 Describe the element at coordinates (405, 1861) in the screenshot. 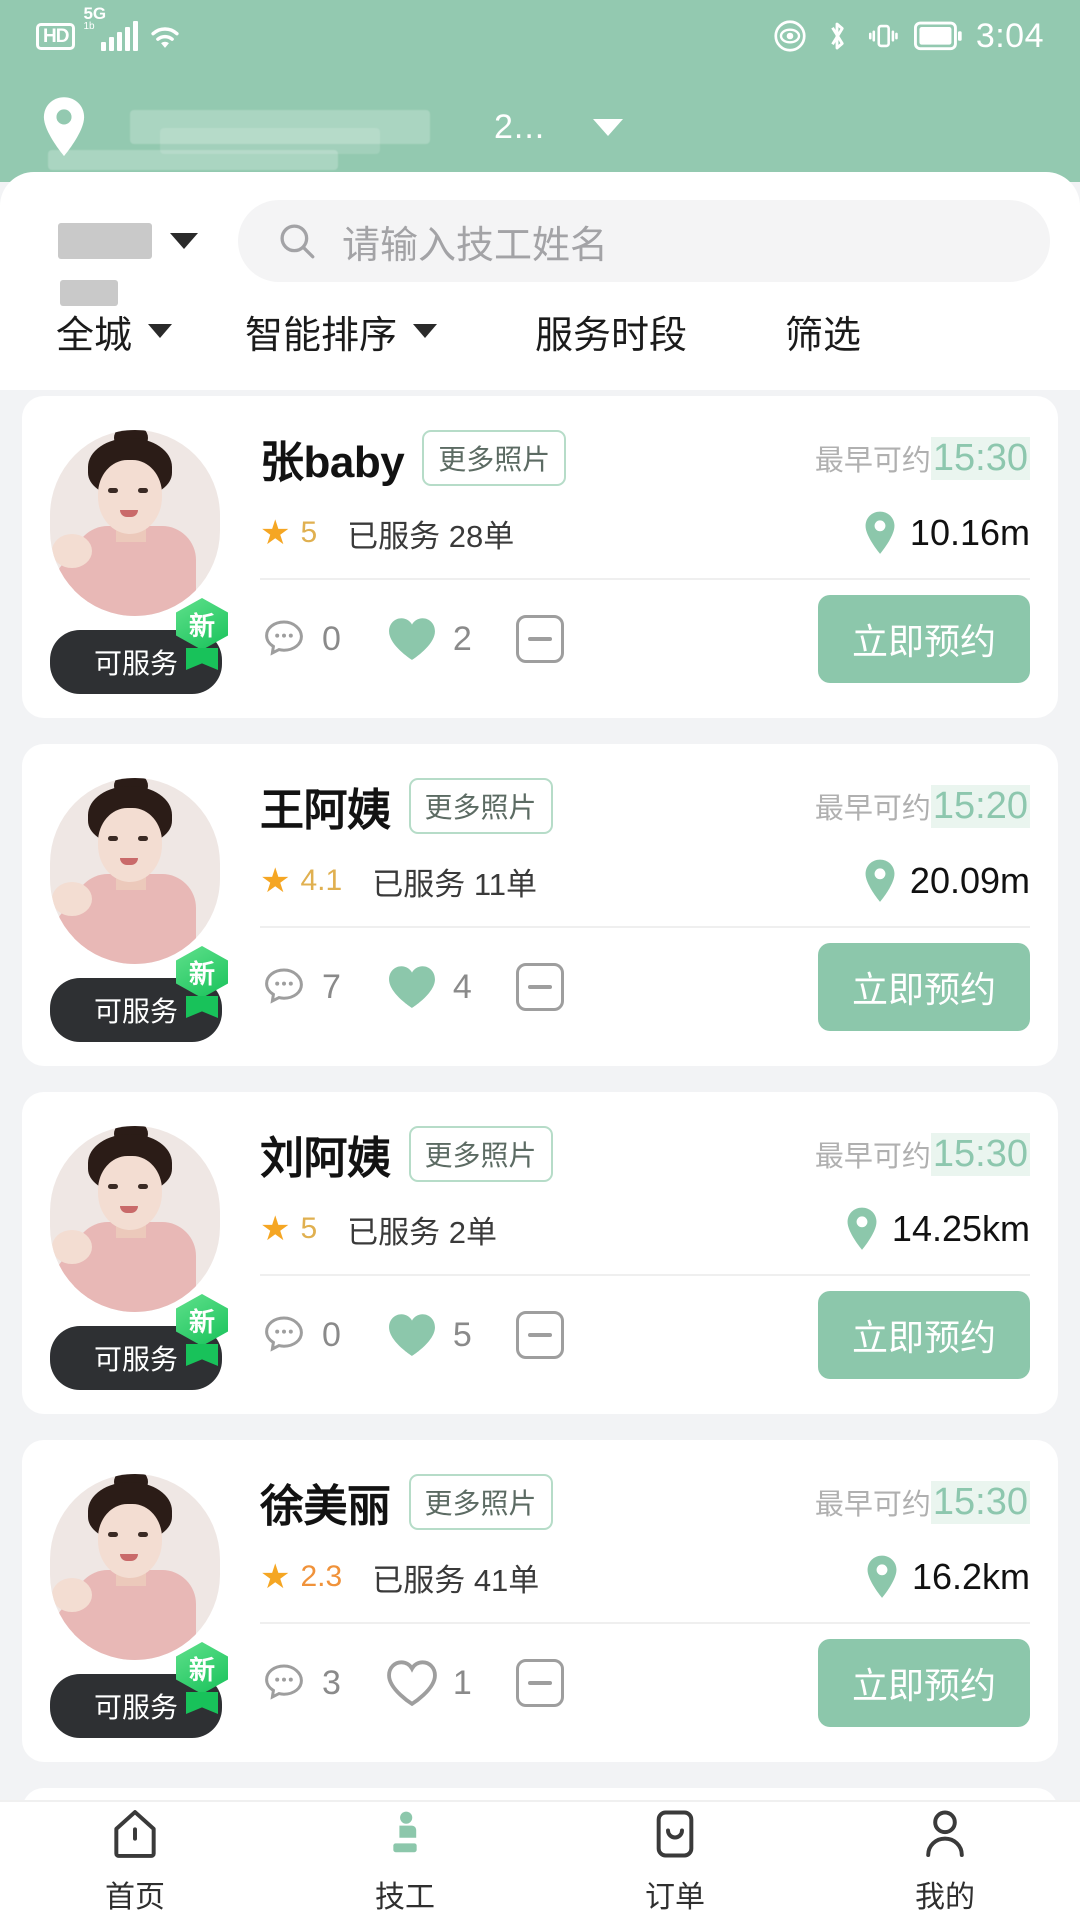

I see `tab-technician: 技工` at that location.